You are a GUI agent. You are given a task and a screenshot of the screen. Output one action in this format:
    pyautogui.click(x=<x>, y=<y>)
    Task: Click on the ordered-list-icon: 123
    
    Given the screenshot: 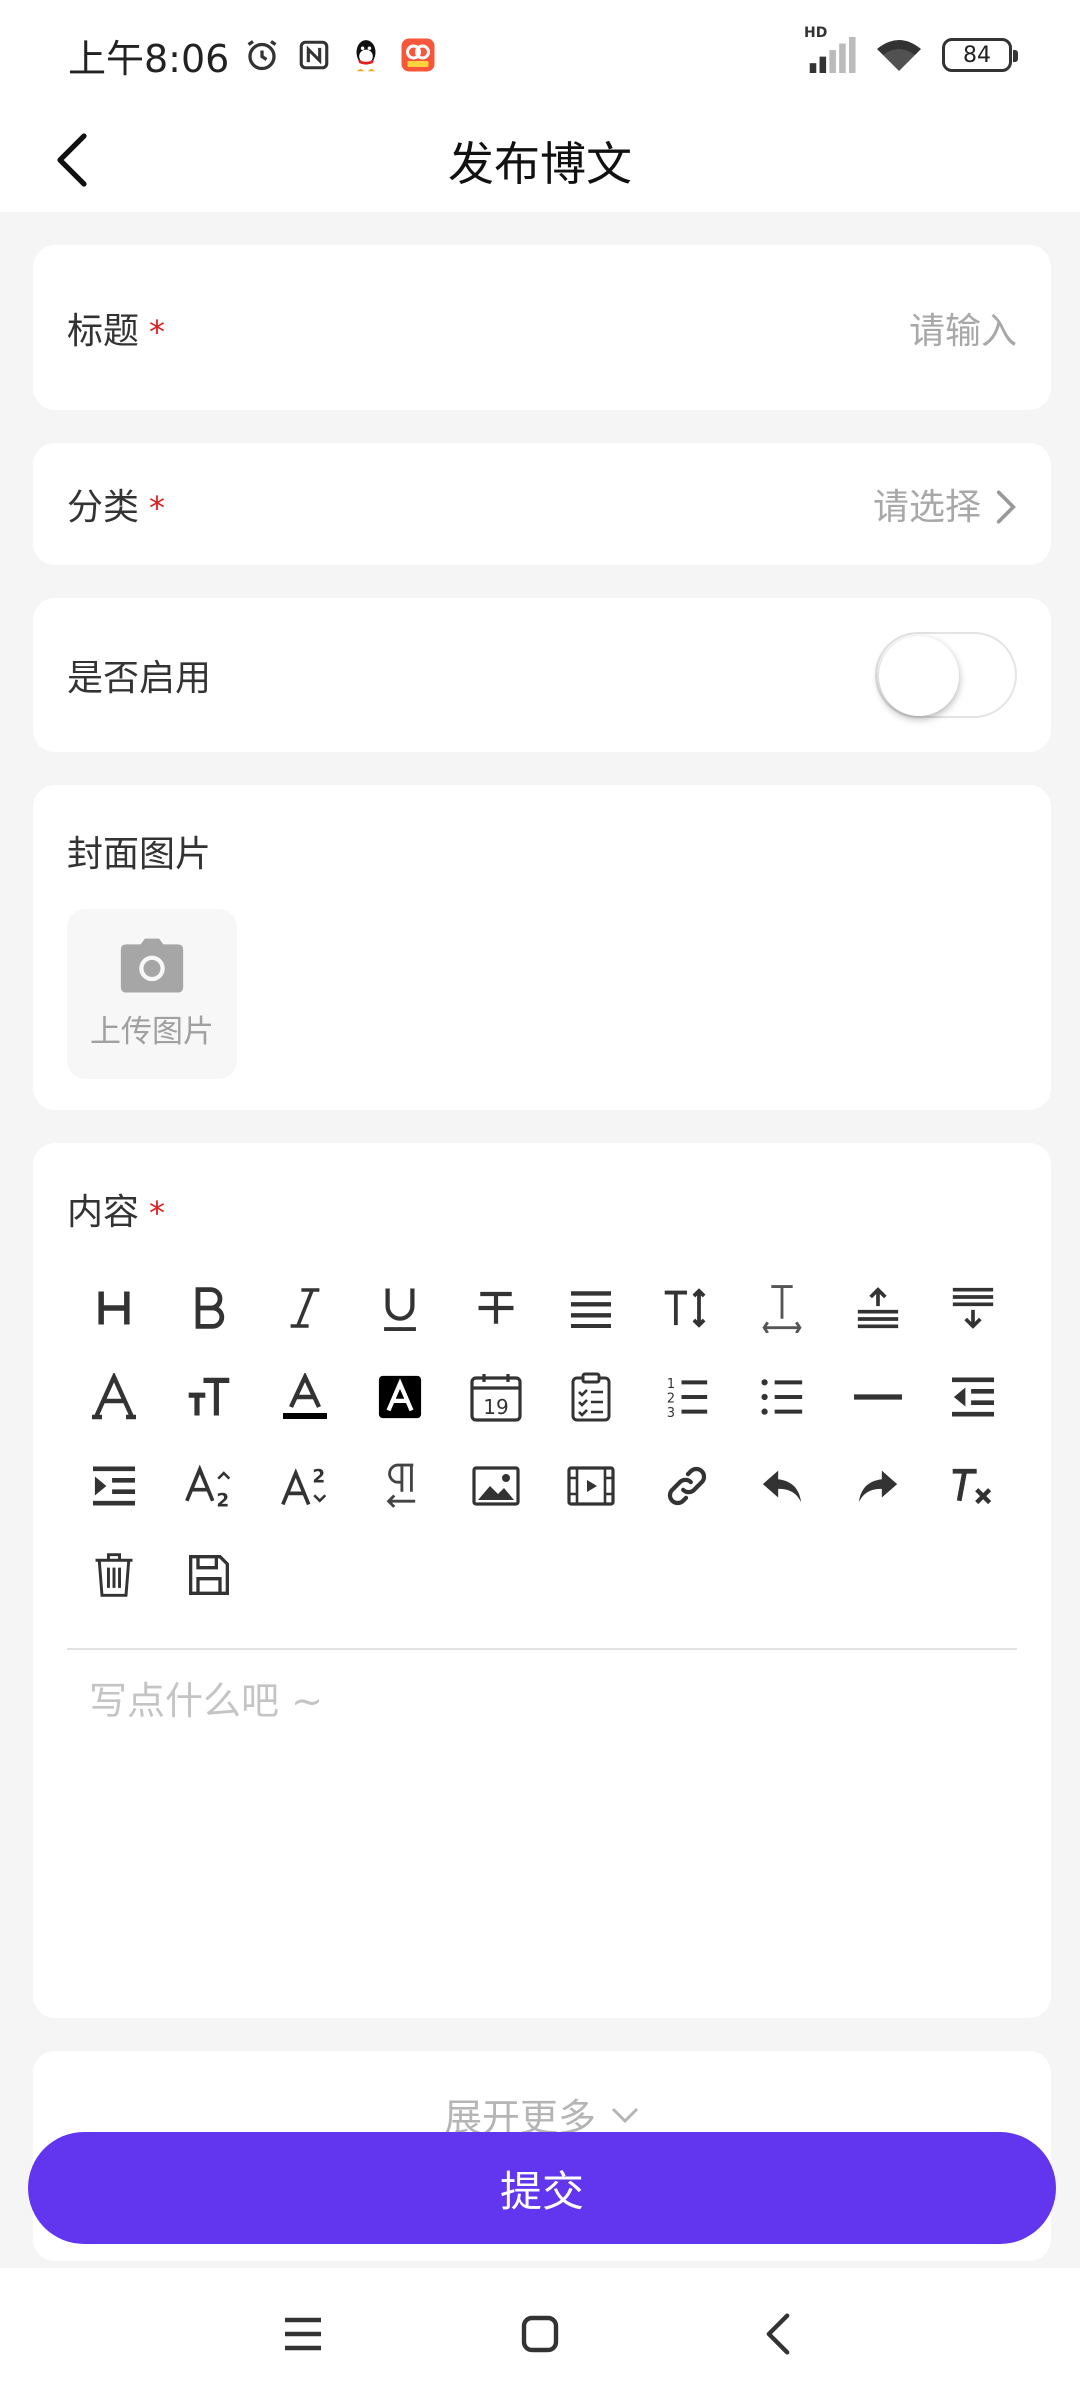 What is the action you would take?
    pyautogui.click(x=687, y=1397)
    